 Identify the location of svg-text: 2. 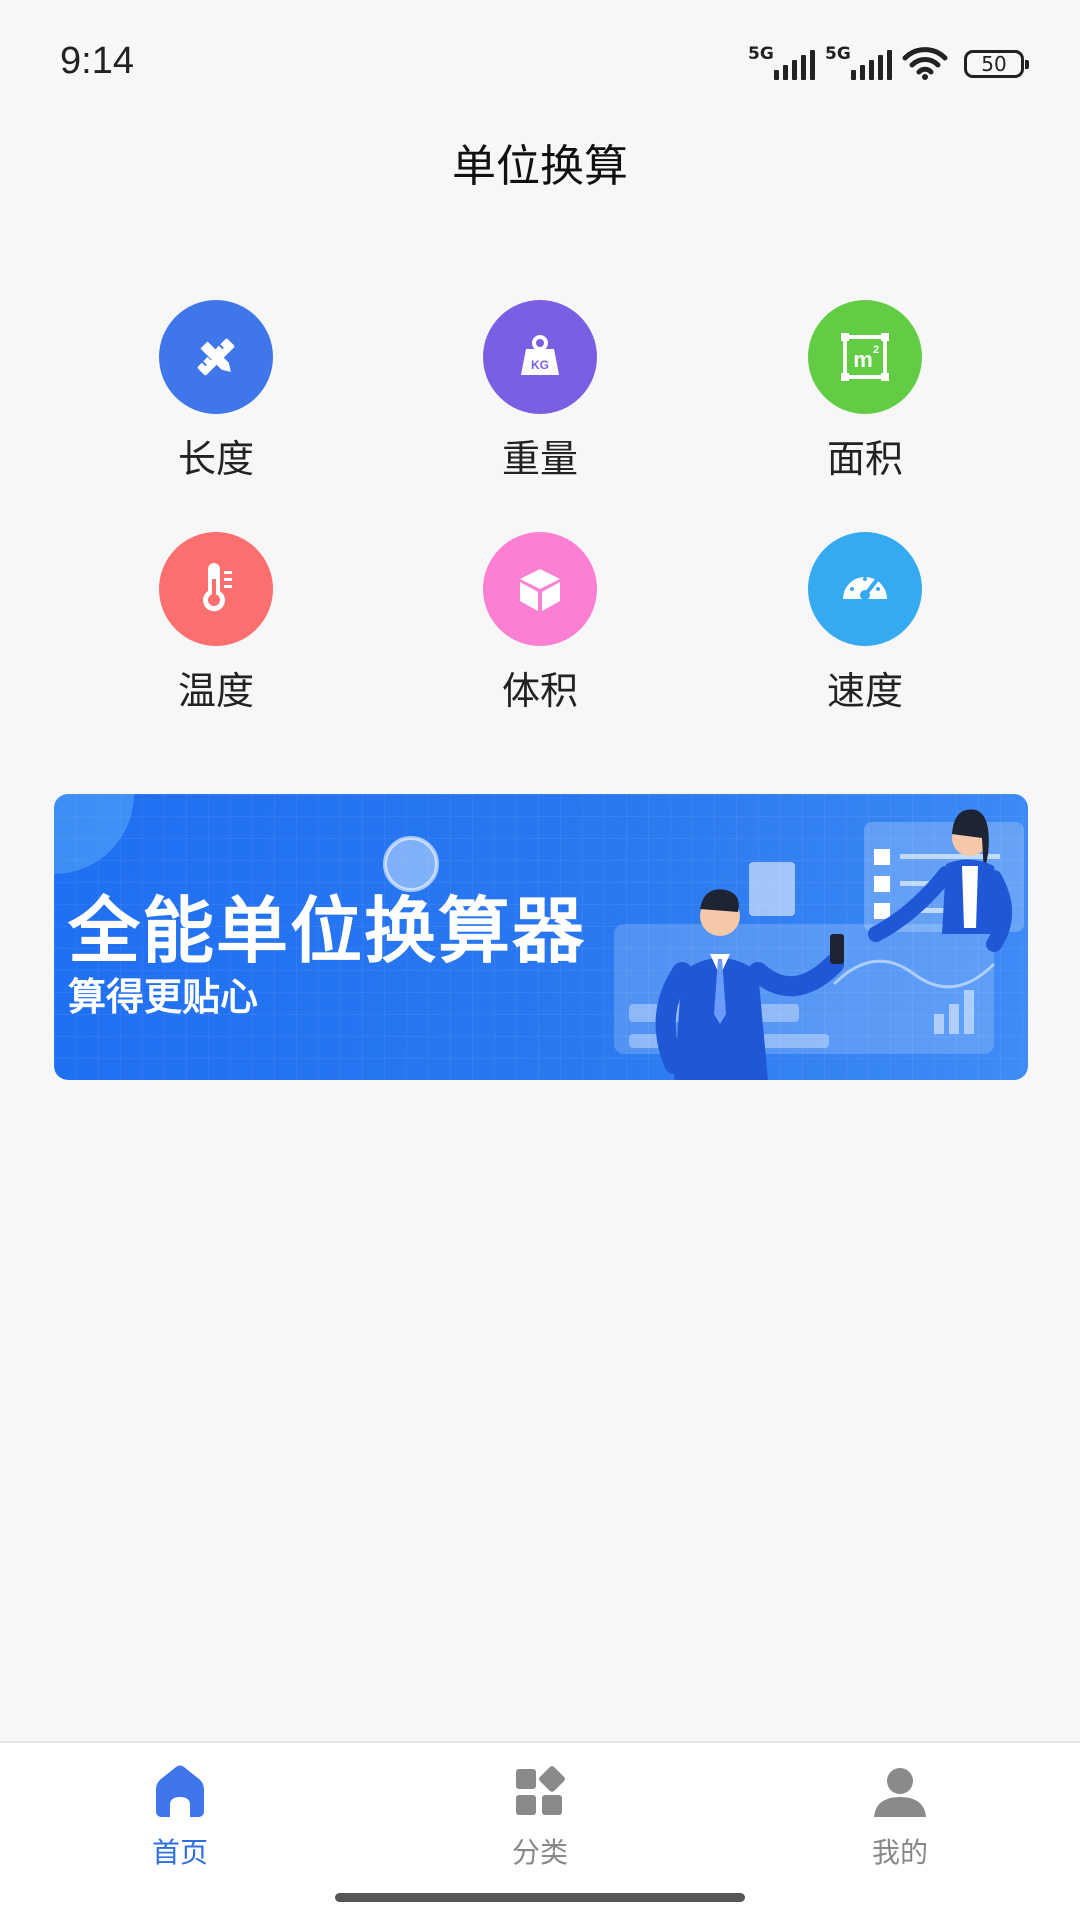
(876, 350).